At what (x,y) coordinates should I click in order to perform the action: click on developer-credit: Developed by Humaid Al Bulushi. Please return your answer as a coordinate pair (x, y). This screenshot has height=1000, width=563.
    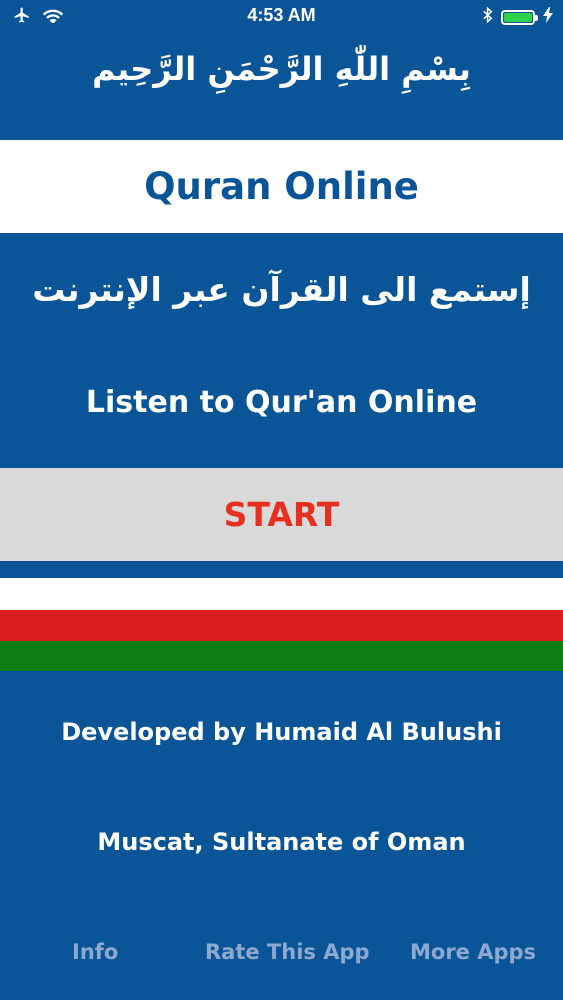
    Looking at the image, I should click on (281, 732).